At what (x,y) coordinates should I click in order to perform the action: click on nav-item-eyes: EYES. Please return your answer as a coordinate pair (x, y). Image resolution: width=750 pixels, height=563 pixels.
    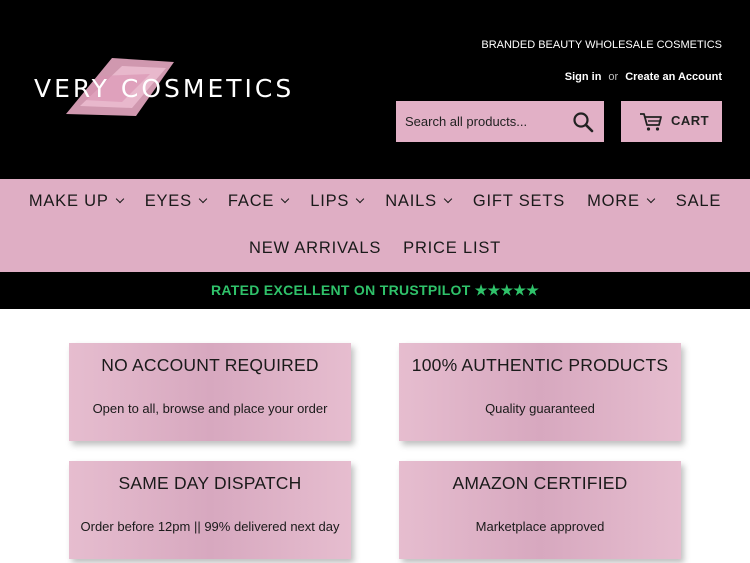
    Looking at the image, I should click on (176, 201).